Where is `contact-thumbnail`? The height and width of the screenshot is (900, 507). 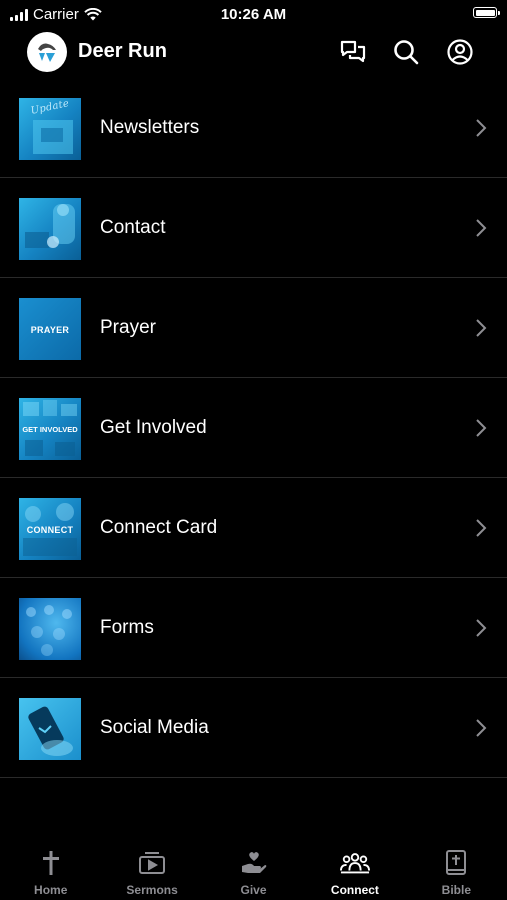 contact-thumbnail is located at coordinates (50, 229).